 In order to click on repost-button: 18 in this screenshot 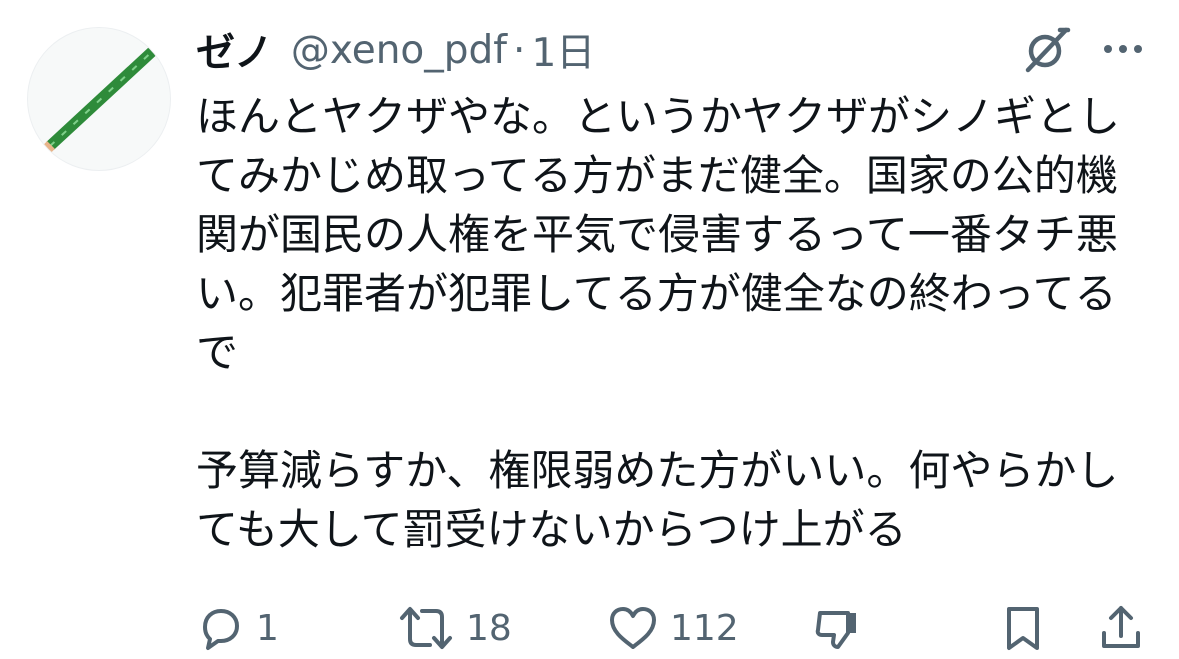, I will do `click(454, 628)`.